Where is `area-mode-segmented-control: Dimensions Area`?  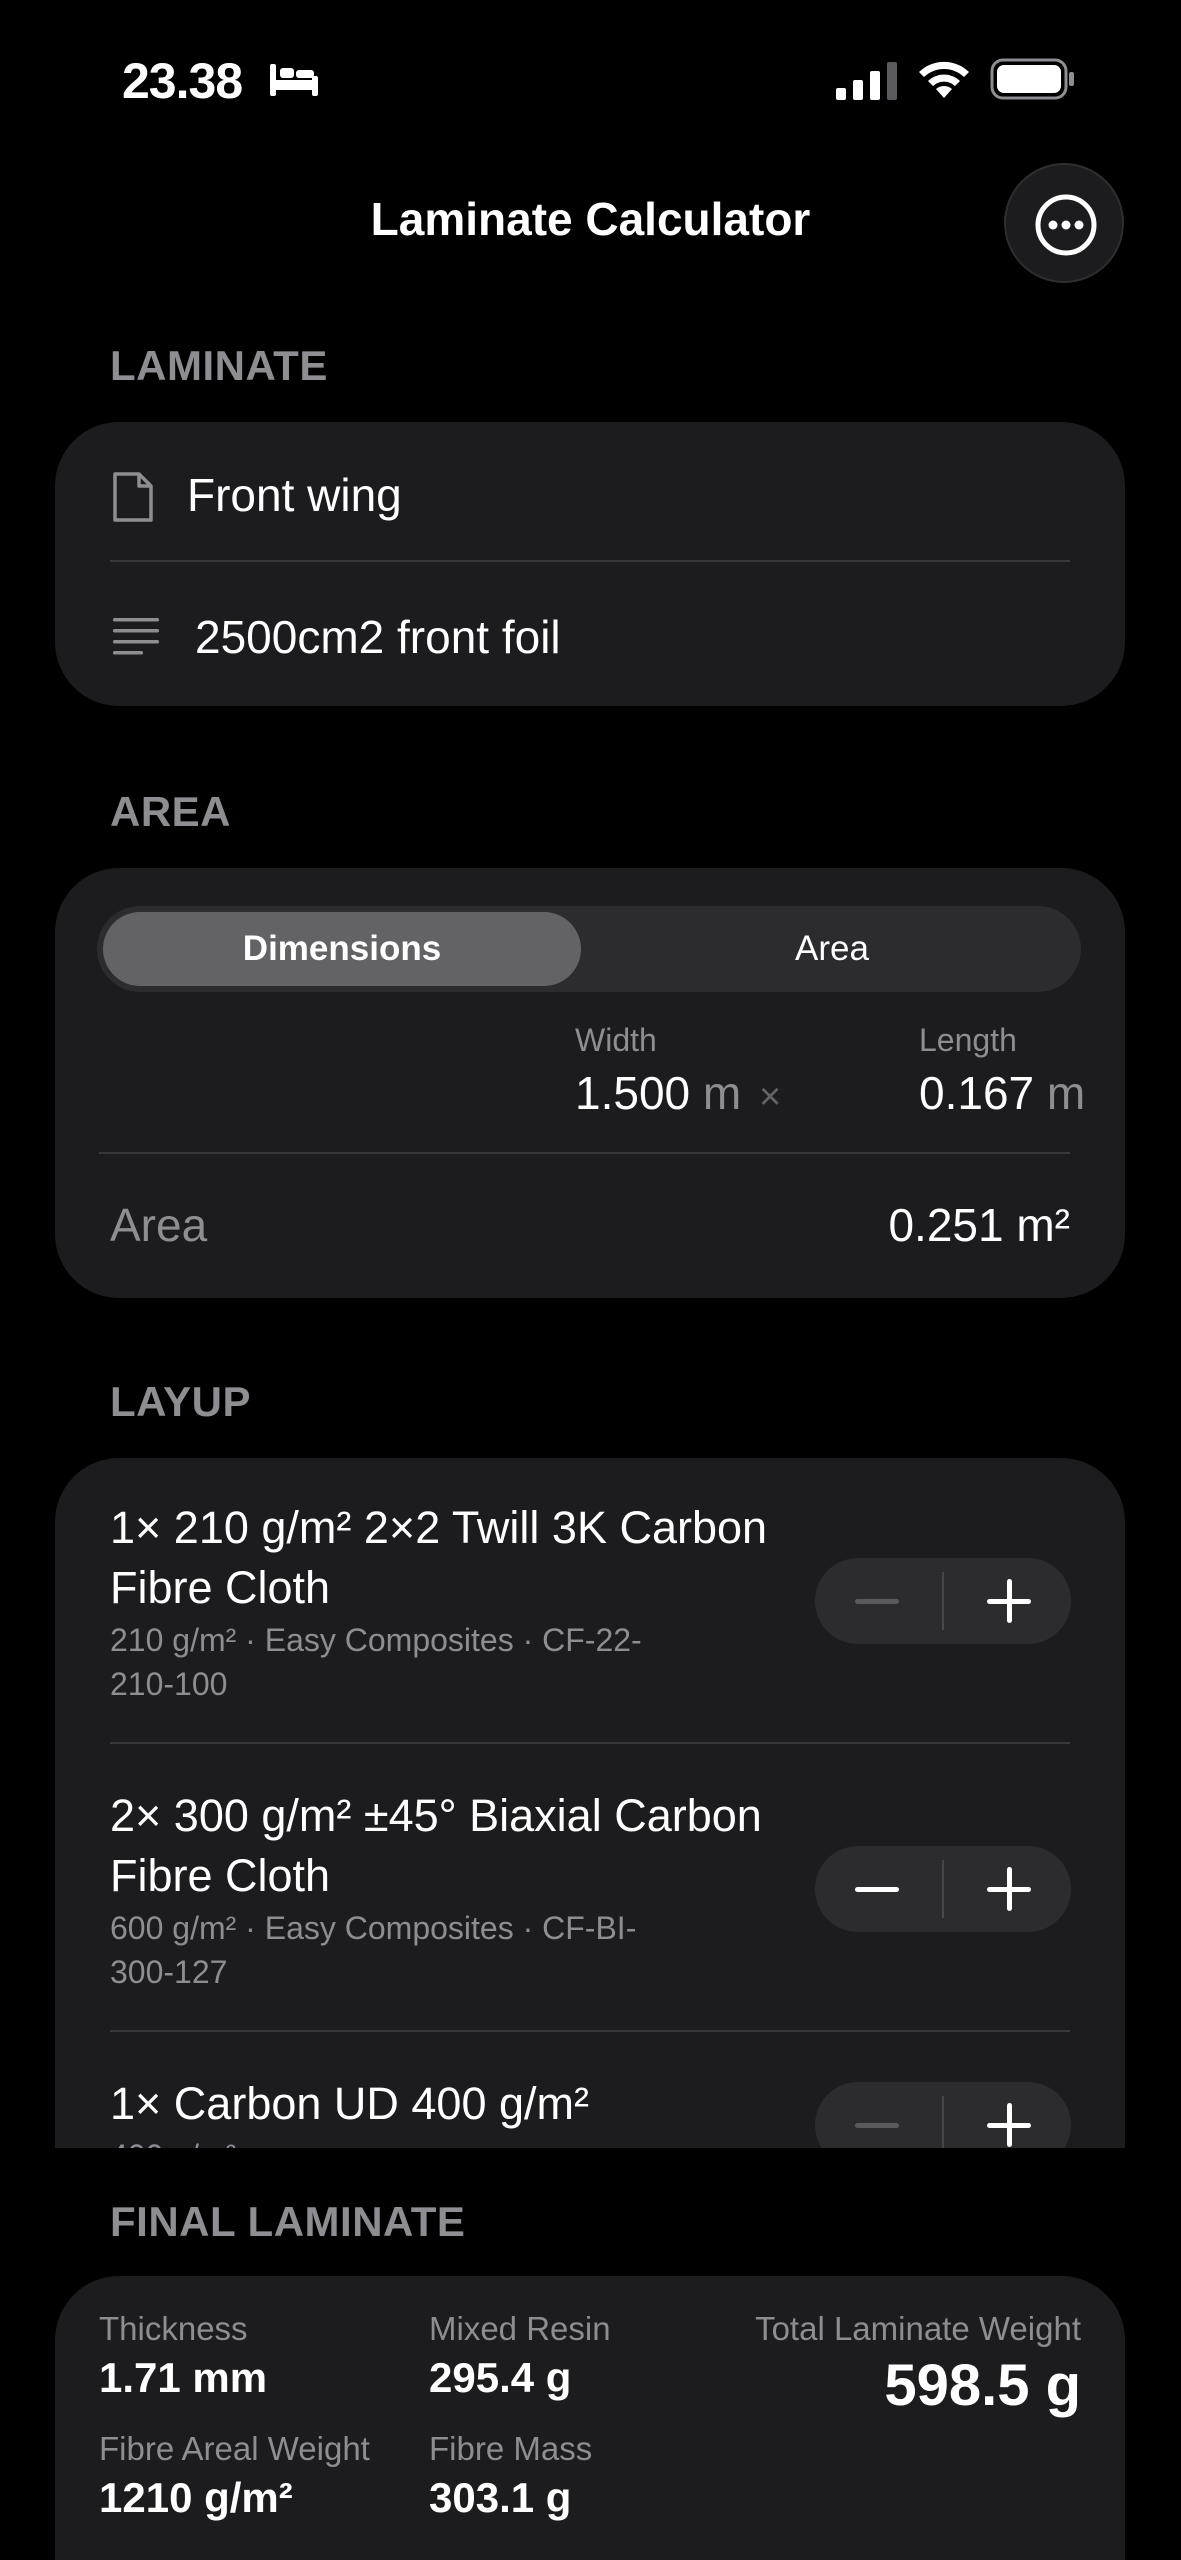
area-mode-segmented-control: Dimensions Area is located at coordinates (589, 949).